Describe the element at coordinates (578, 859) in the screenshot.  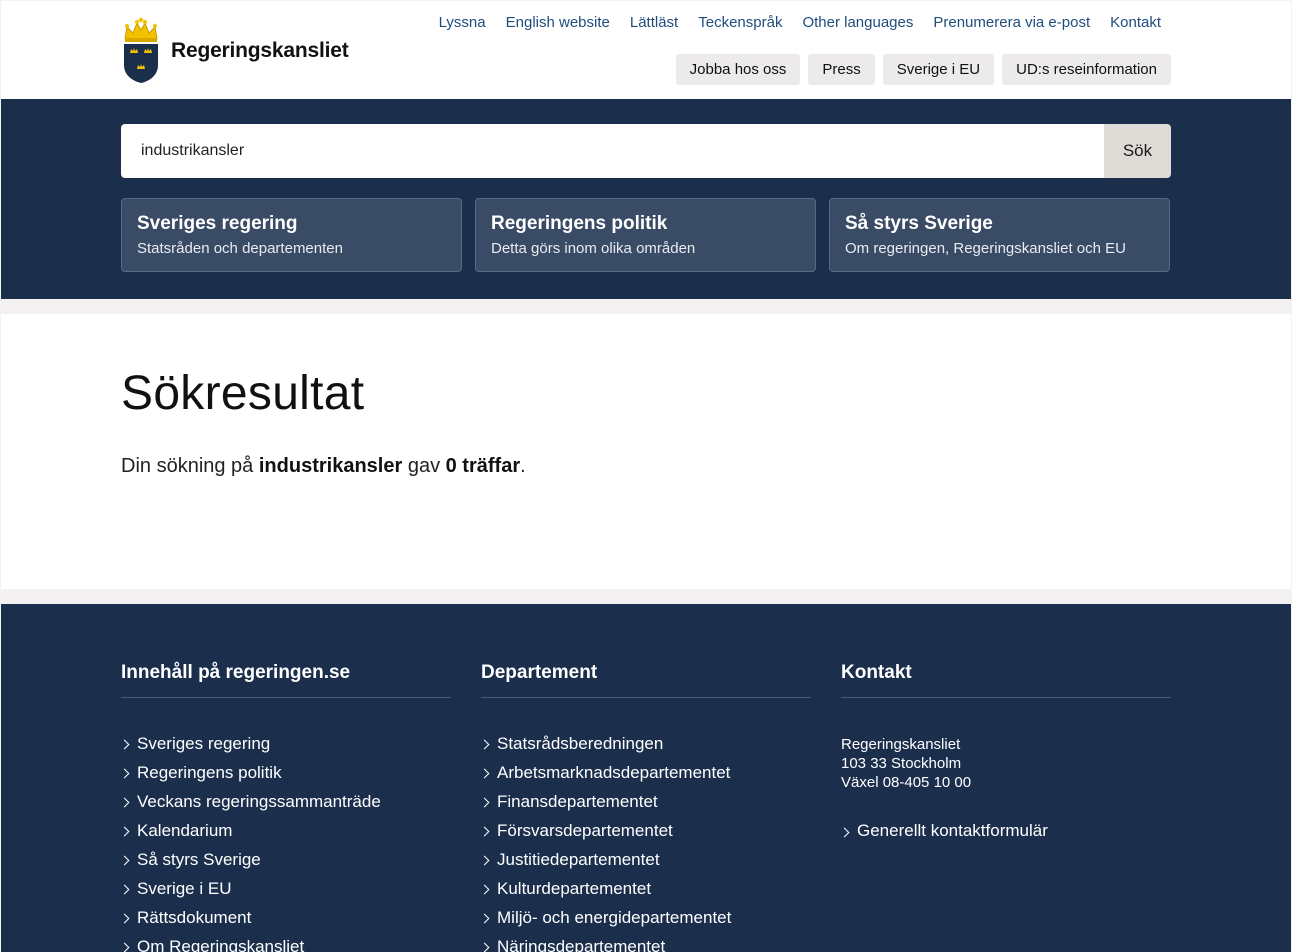
I see `footer-link-label: Justitiedepartementet` at that location.